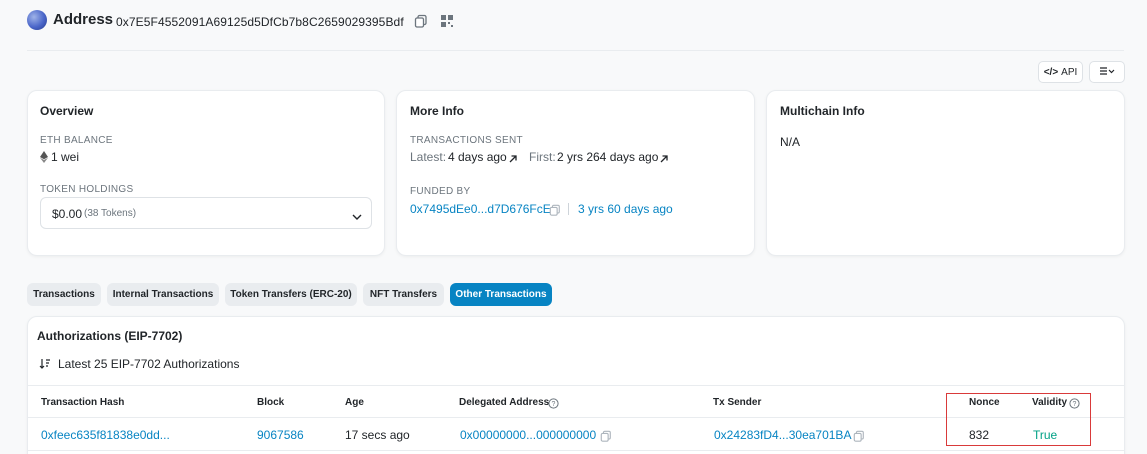 This screenshot has height=454, width=1147. I want to click on highlight-annotation-box, so click(1018, 419).